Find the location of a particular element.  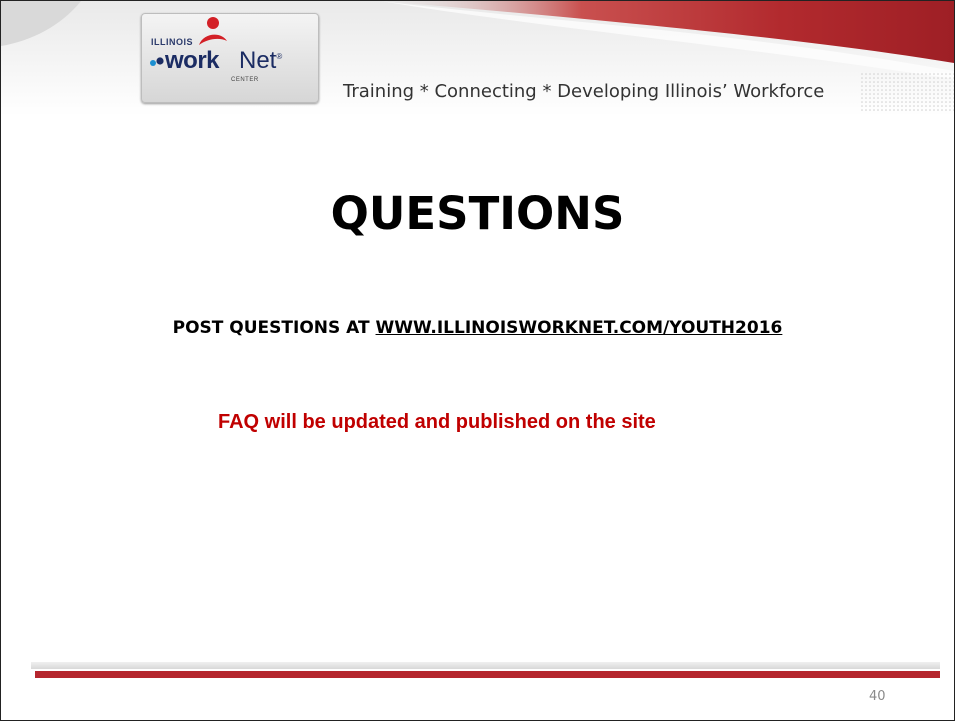

post-questions-prefix: POST QUESTIONS AT is located at coordinates (274, 328).